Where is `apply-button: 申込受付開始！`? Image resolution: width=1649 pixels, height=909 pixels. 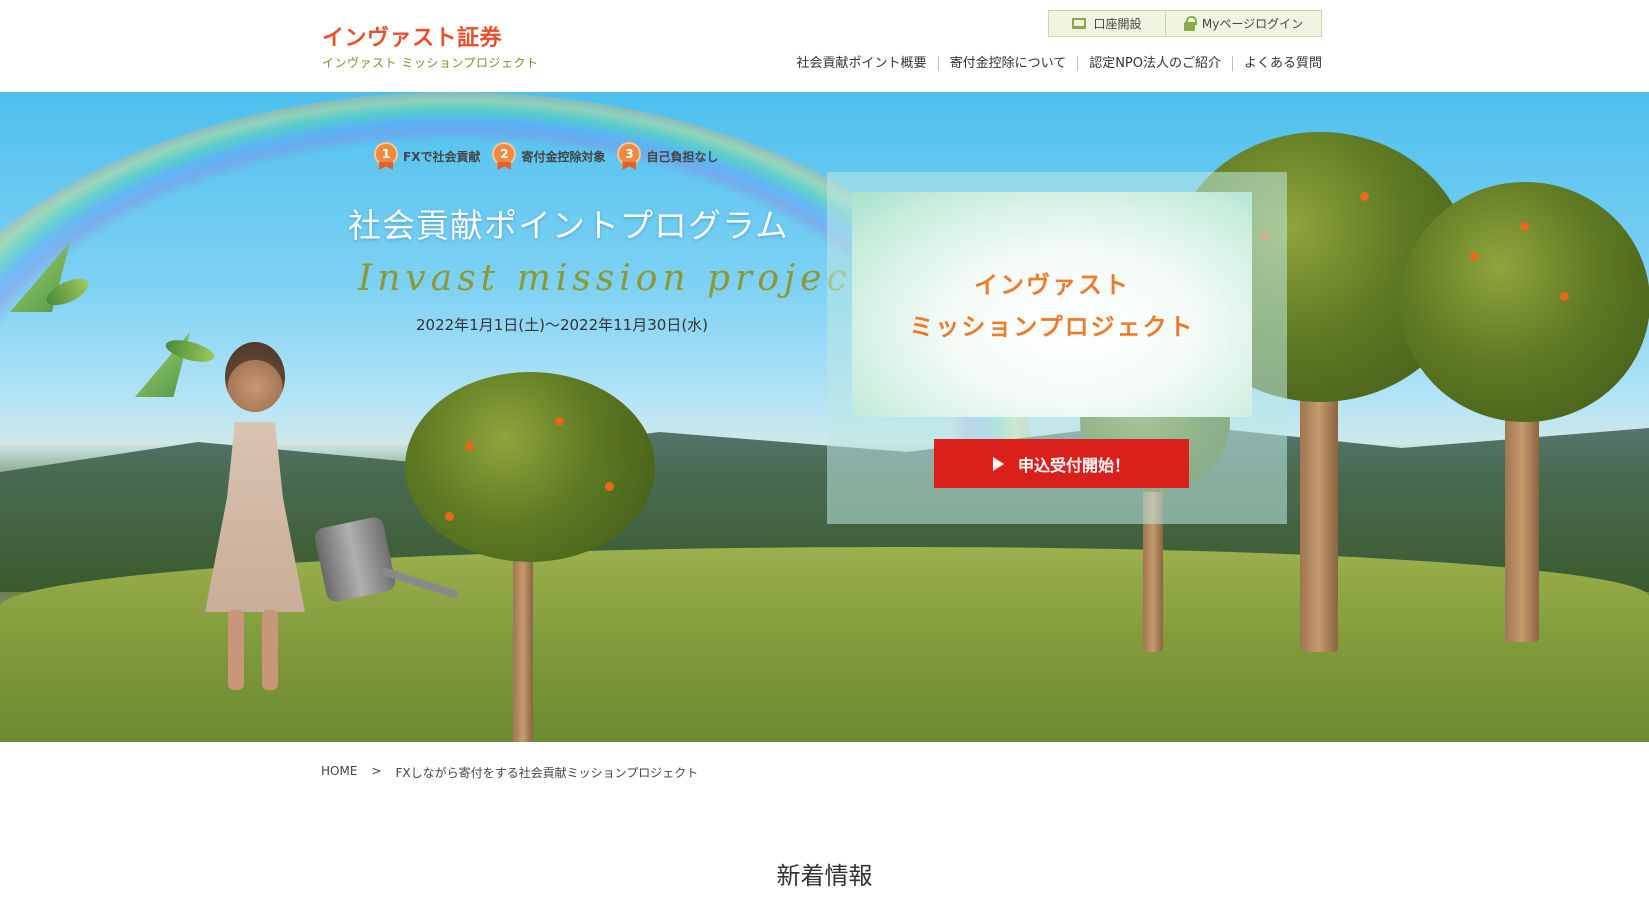 apply-button: 申込受付開始！ is located at coordinates (1061, 463).